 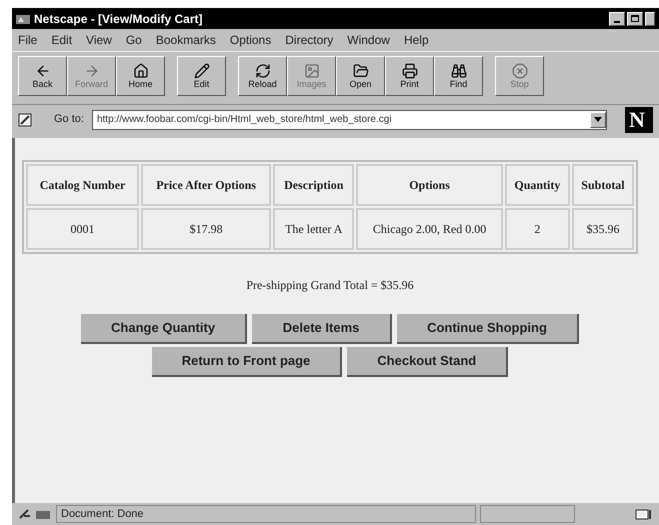 I want to click on form-button: Checkout Stand, so click(x=427, y=362).